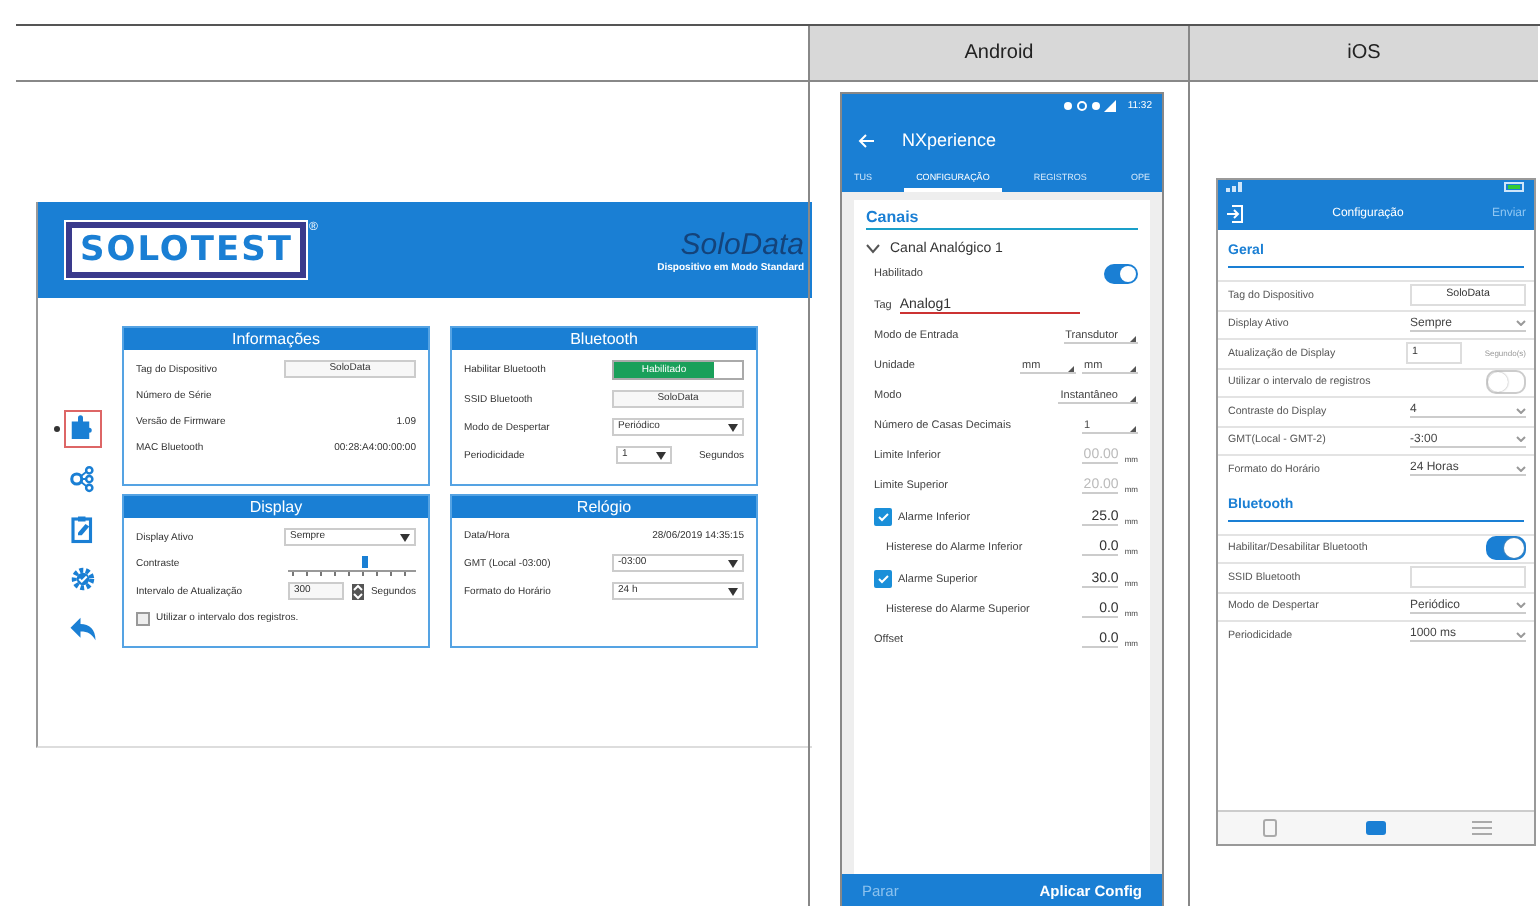  I want to click on gear-icon, so click(83, 579).